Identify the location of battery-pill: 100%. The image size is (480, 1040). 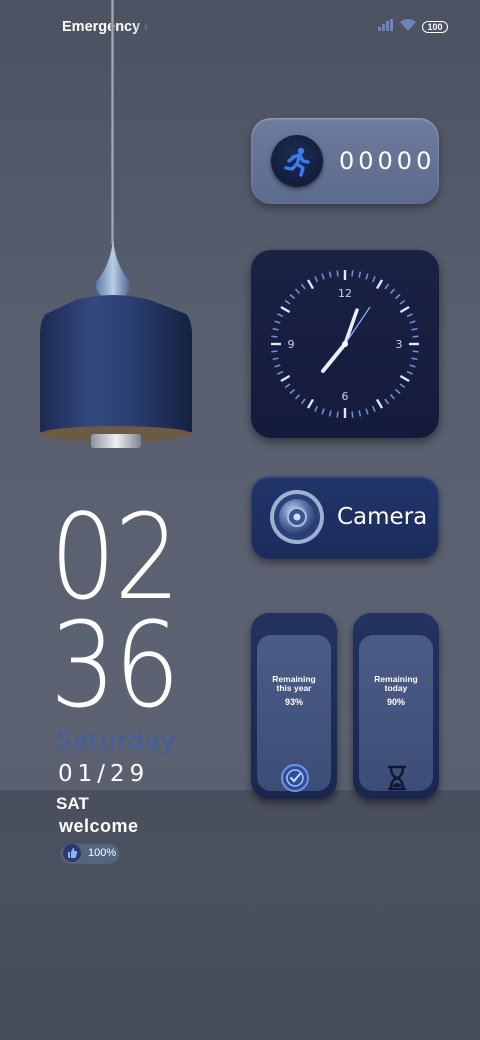
(90, 853).